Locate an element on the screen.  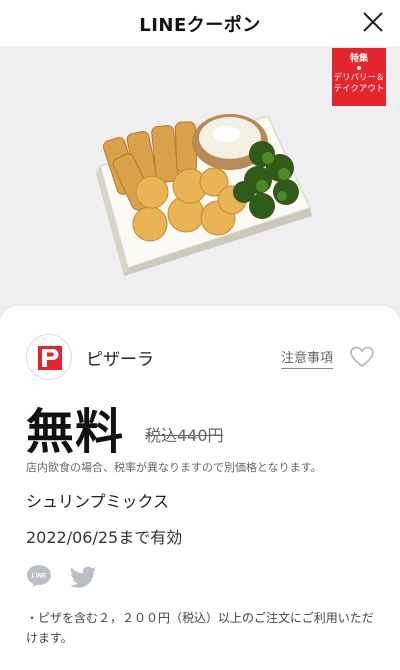
line-share-icon: LINE is located at coordinates (39, 576).